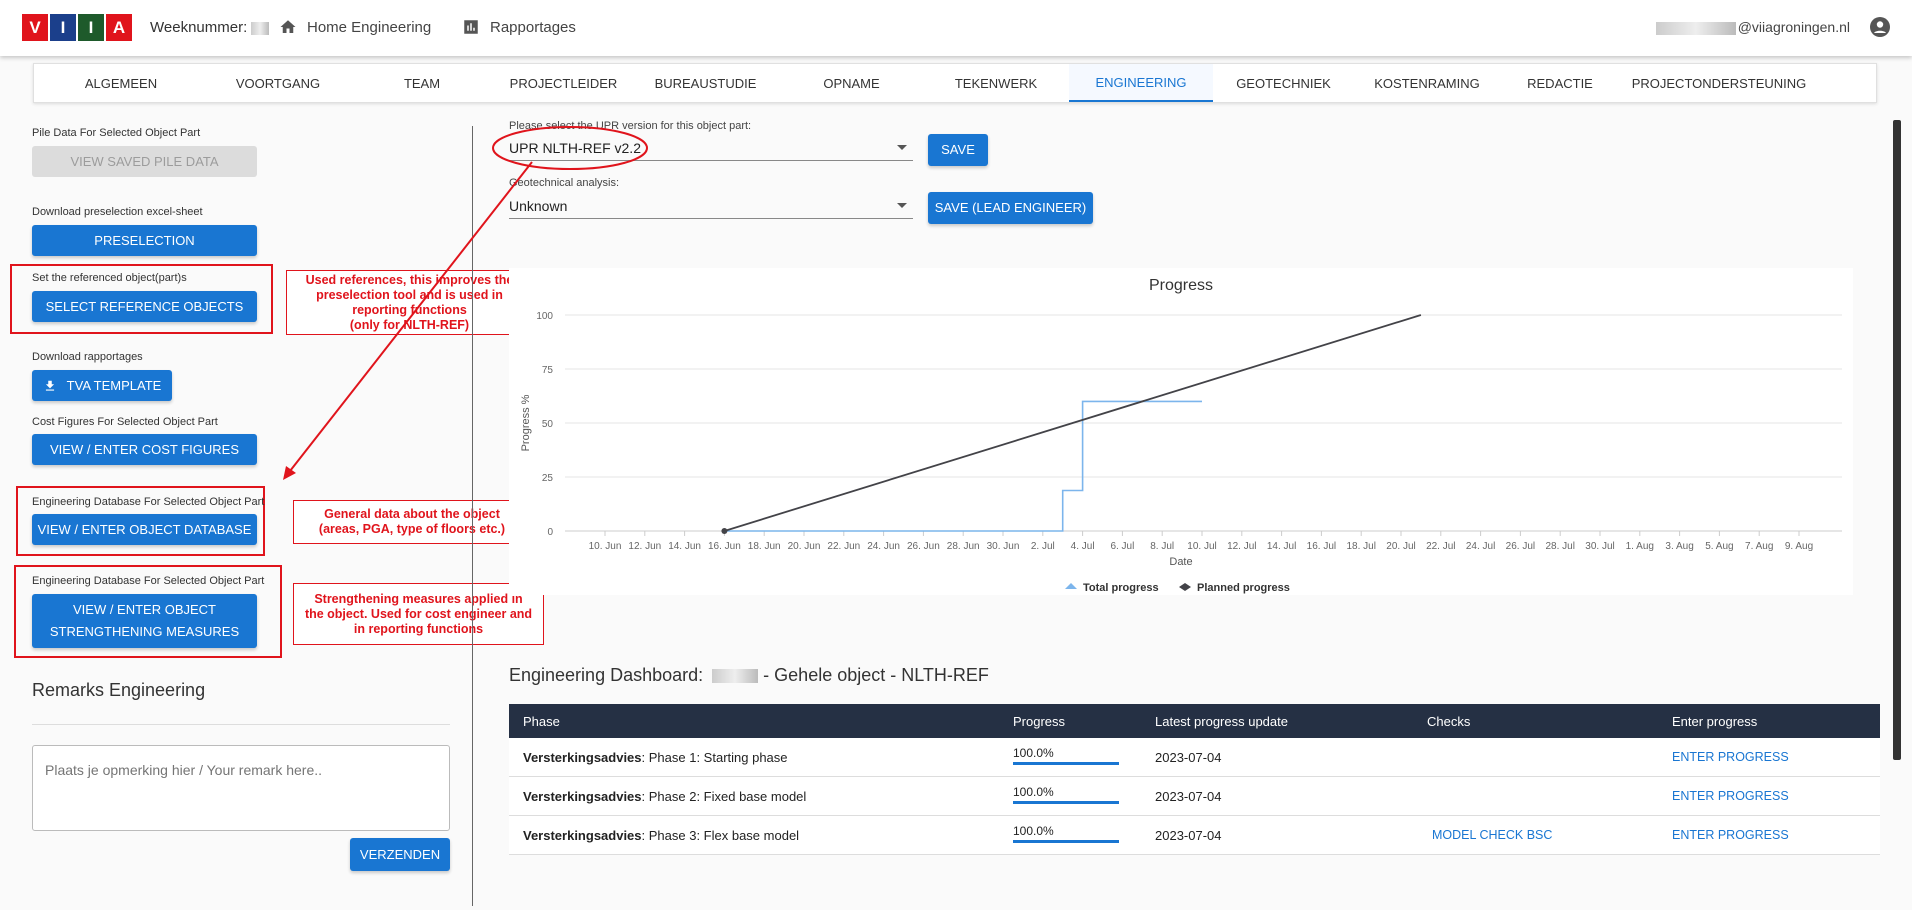 This screenshot has height=910, width=1912. Describe the element at coordinates (1141, 83) in the screenshot. I see `tab-engineering: ENGINEERING` at that location.